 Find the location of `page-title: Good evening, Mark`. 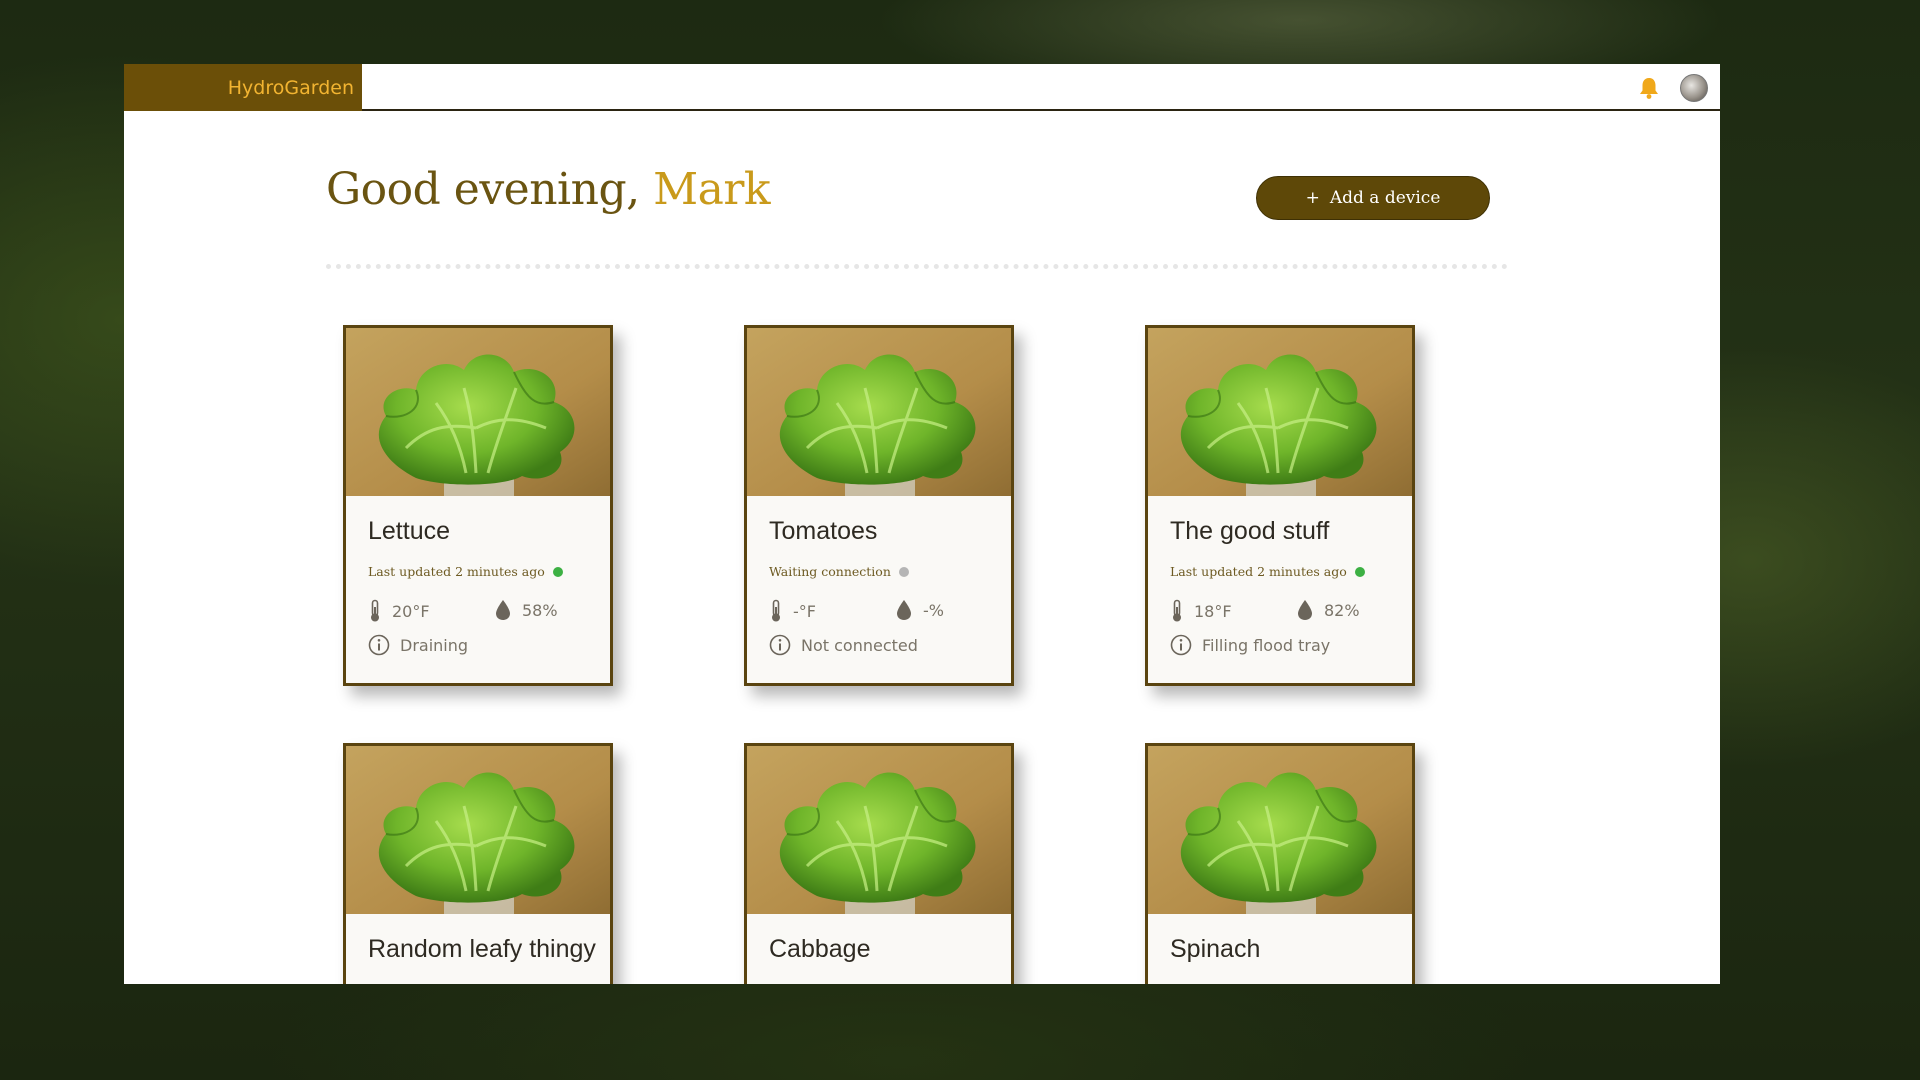

page-title: Good evening, Mark is located at coordinates (548, 189).